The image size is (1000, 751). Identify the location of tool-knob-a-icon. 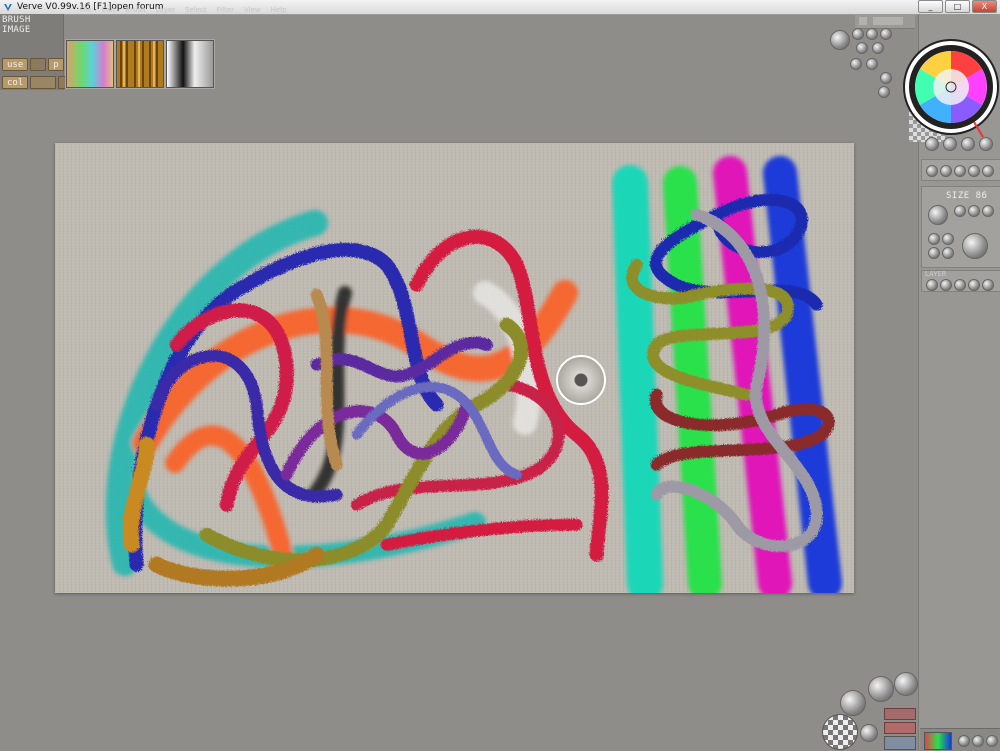
(932, 171).